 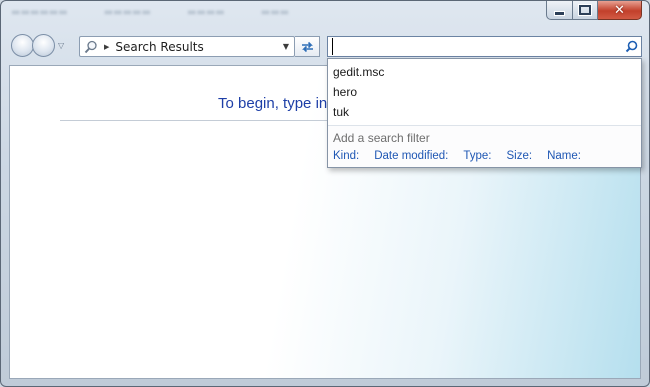 I want to click on navigation-buttons: ▽, so click(x=37, y=45).